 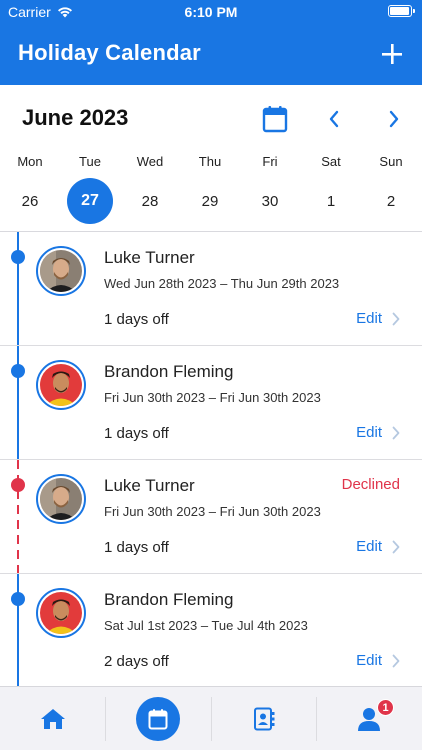 What do you see at coordinates (18, 485) in the screenshot?
I see `timeline-dot-declined` at bounding box center [18, 485].